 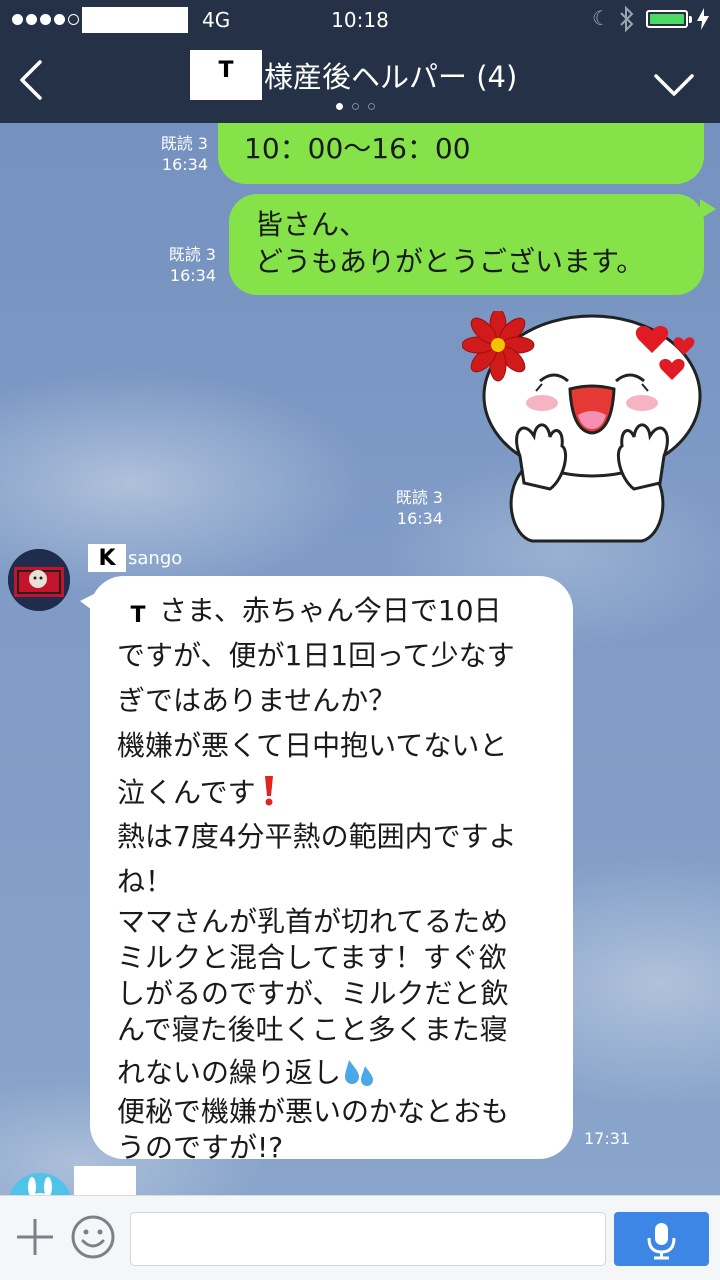 I want to click on message-text-line: ですが、便が1日1回って少なす, so click(x=316, y=655).